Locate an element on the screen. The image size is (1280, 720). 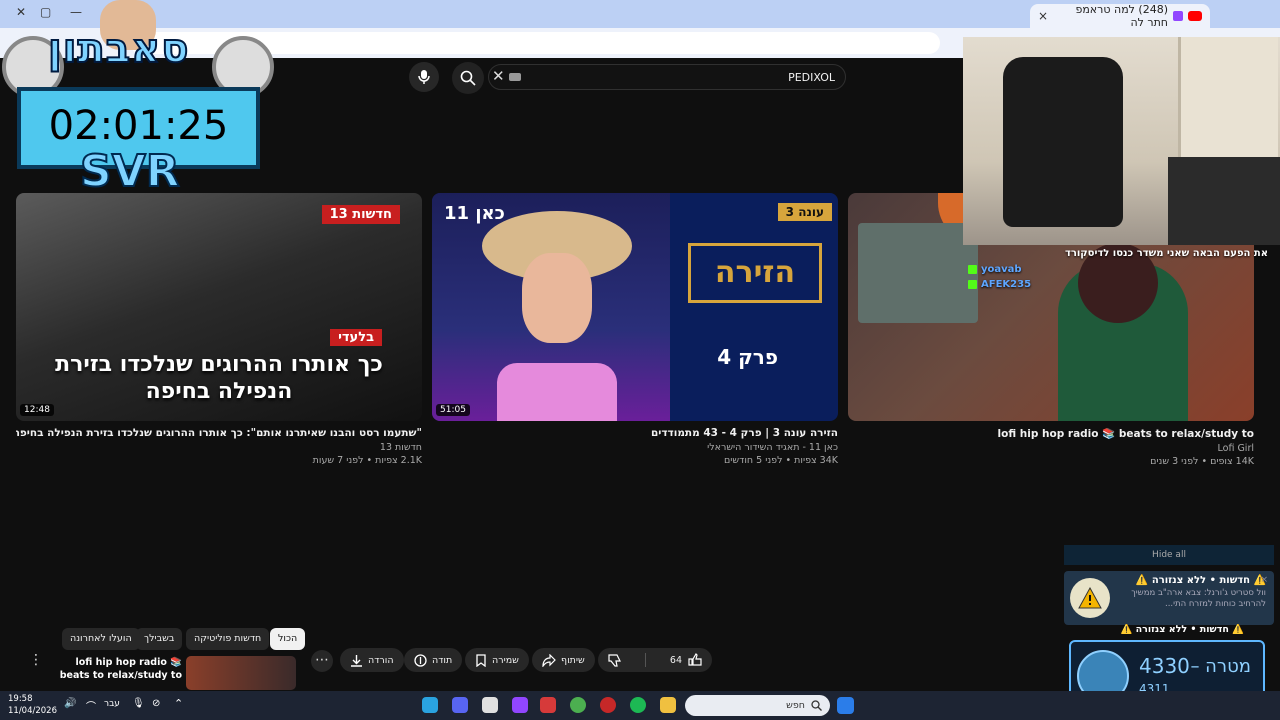
voice-search-button is located at coordinates (424, 77).